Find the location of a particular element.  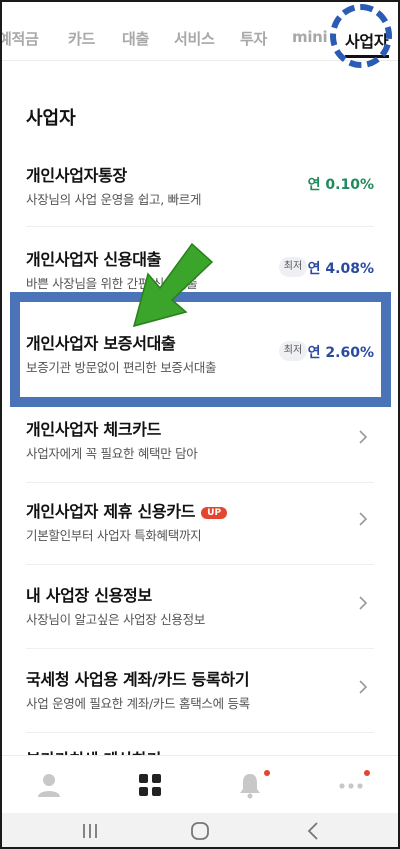

item-title: 국세청 사업용 계좌/카드 등록하기 is located at coordinates (138, 679).